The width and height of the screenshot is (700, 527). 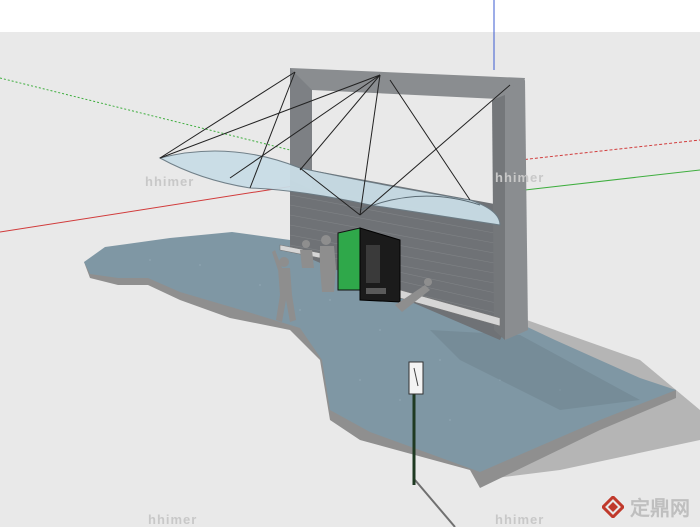 I want to click on vending-machine-slot, so click(x=376, y=291).